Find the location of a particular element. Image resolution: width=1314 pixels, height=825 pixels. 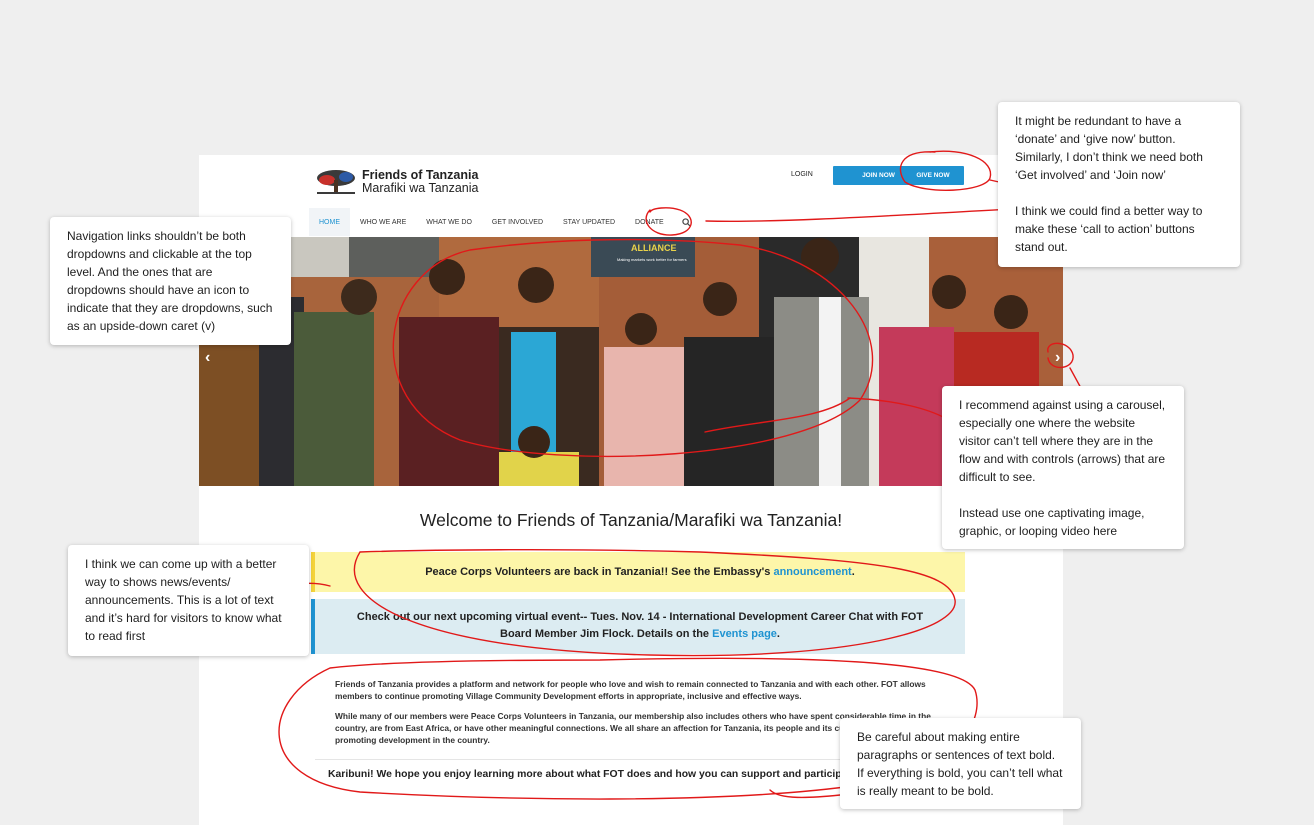

tree-logo-icon is located at coordinates (336, 182).